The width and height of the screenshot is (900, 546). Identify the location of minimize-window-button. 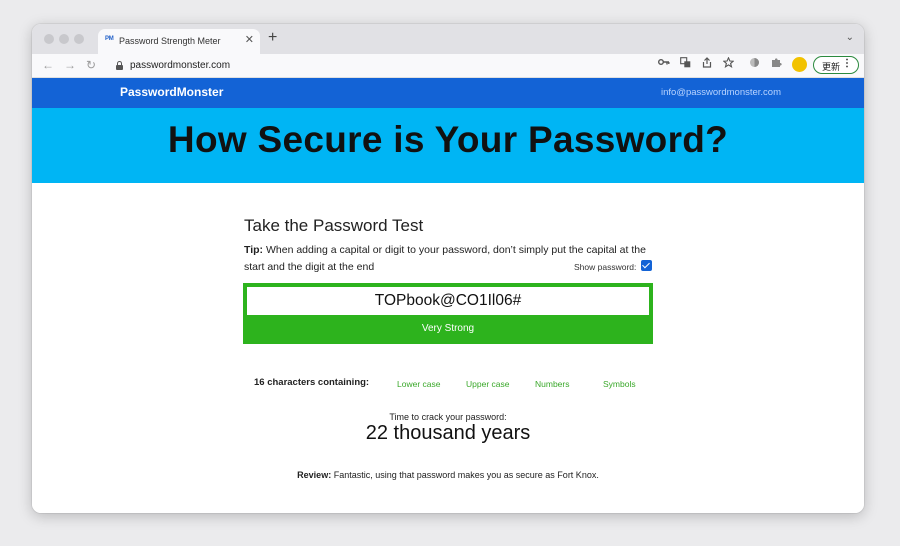
(64, 39).